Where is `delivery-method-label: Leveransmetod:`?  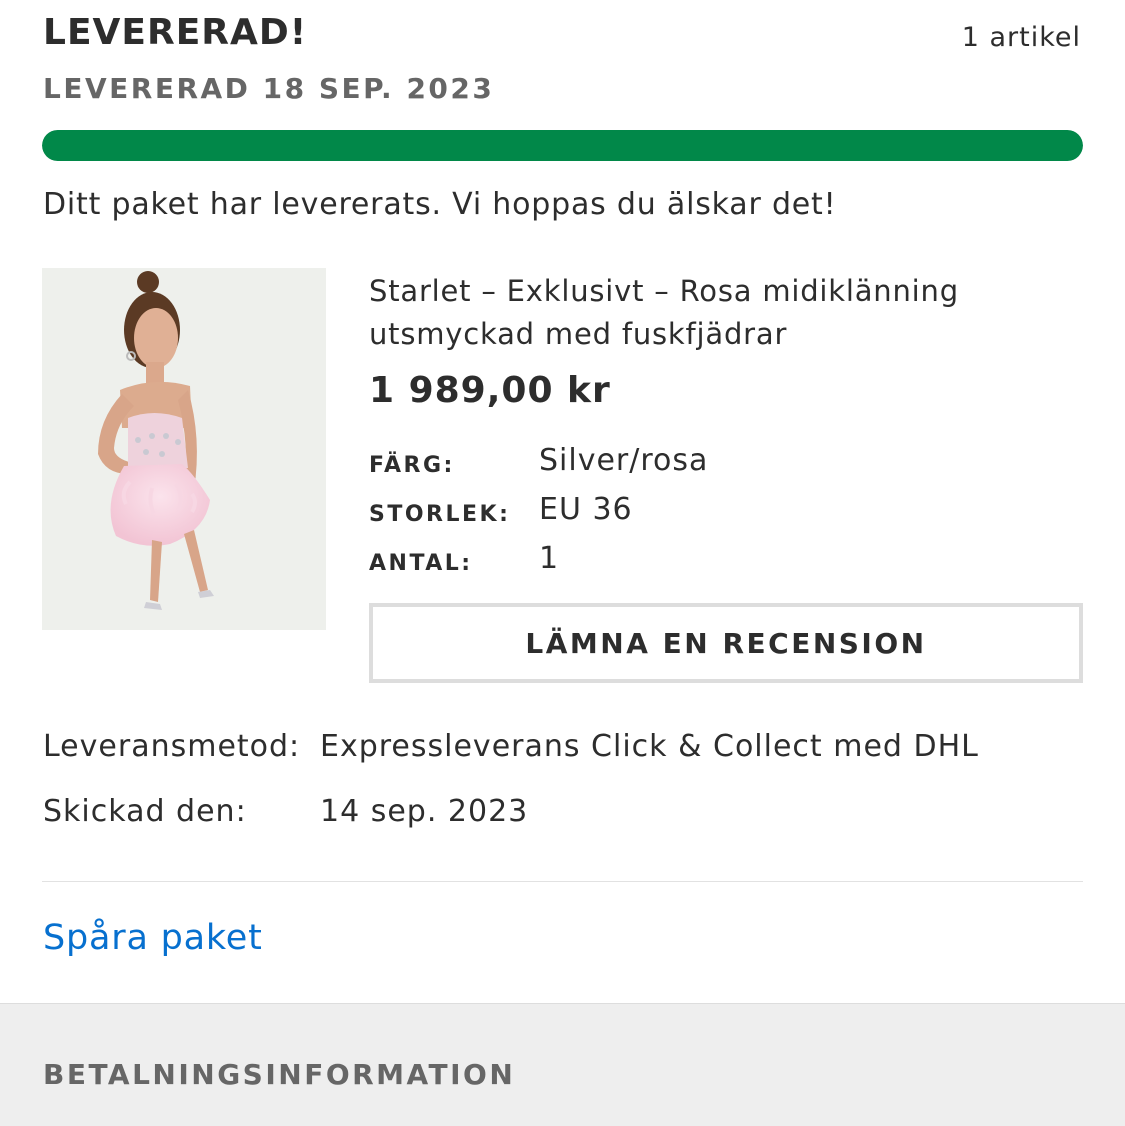
delivery-method-label: Leveransmetod: is located at coordinates (172, 746).